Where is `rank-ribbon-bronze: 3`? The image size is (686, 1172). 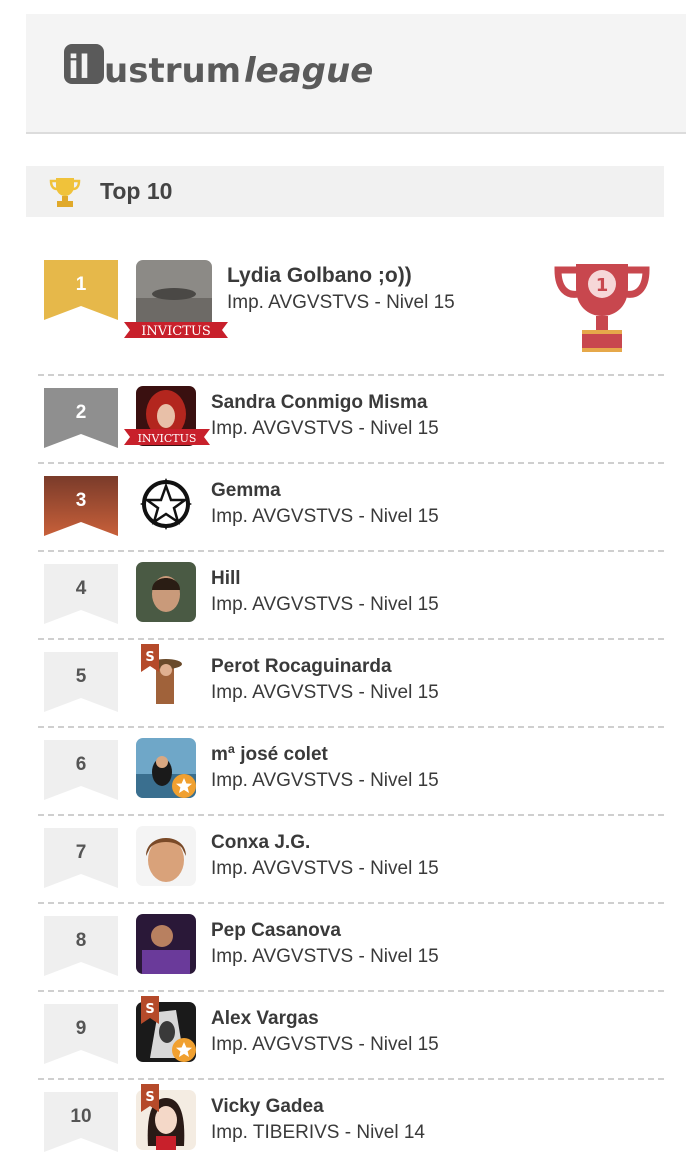
rank-ribbon-bronze: 3 is located at coordinates (81, 508).